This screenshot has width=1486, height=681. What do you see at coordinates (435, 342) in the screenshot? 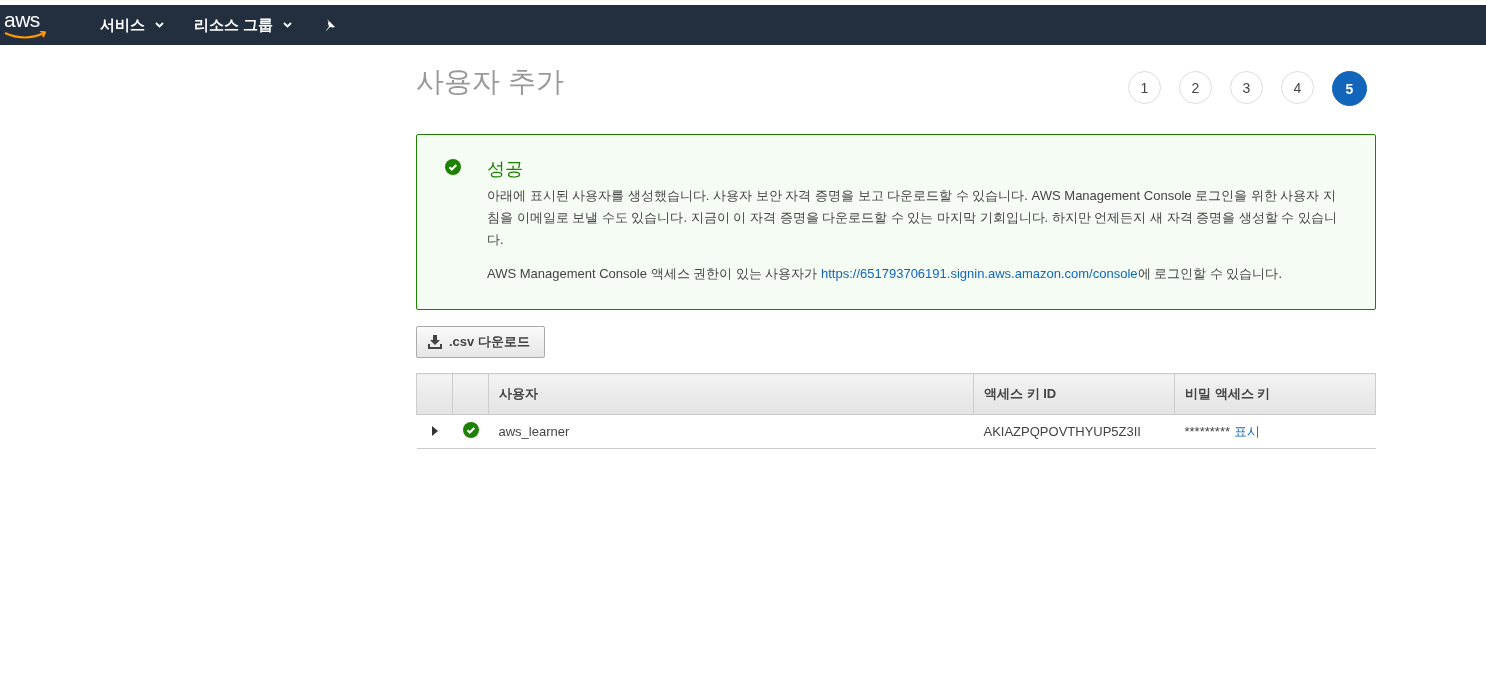
I see `download-icon` at bounding box center [435, 342].